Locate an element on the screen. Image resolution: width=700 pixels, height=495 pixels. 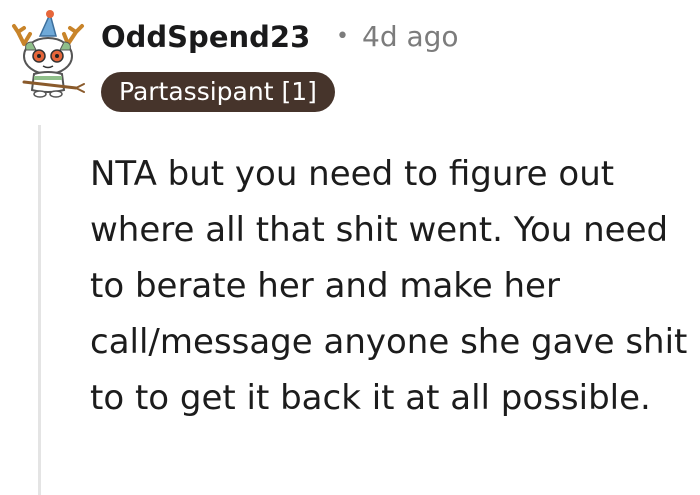
comment-author: OddSpend23 is located at coordinates (205, 37).